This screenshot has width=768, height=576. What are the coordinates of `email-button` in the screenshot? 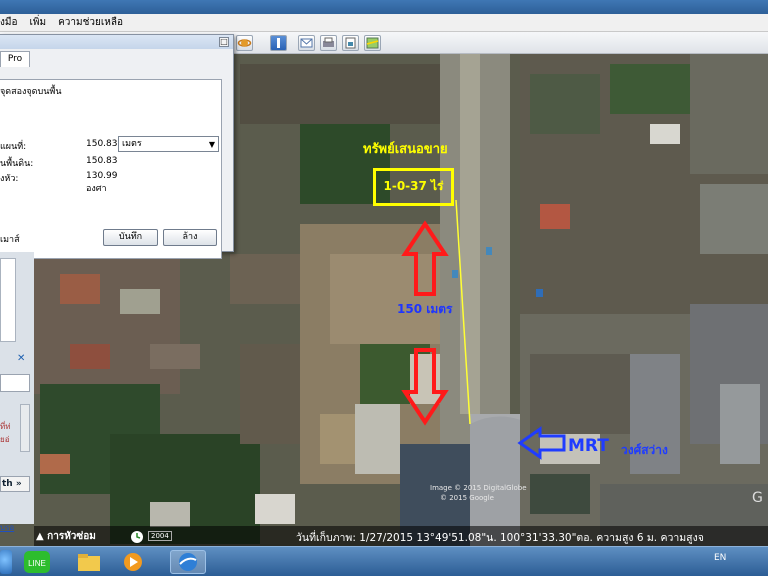 It's located at (306, 43).